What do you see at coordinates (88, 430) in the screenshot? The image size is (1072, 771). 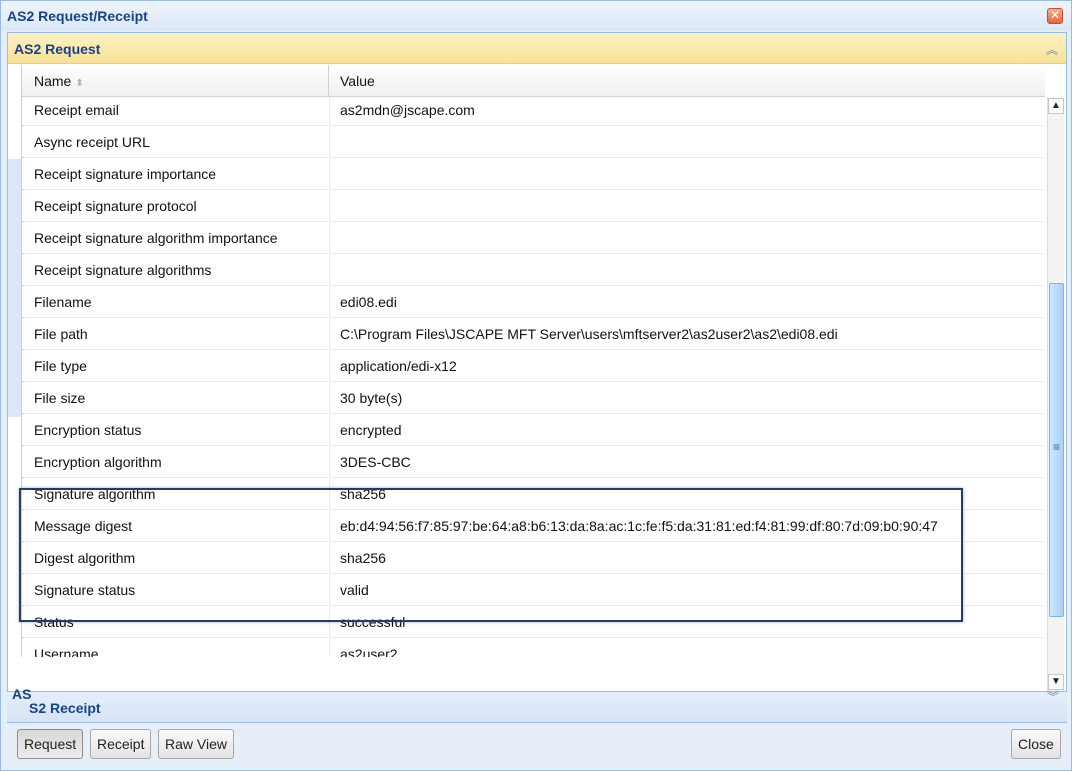 I see `row-name: Encryption status` at bounding box center [88, 430].